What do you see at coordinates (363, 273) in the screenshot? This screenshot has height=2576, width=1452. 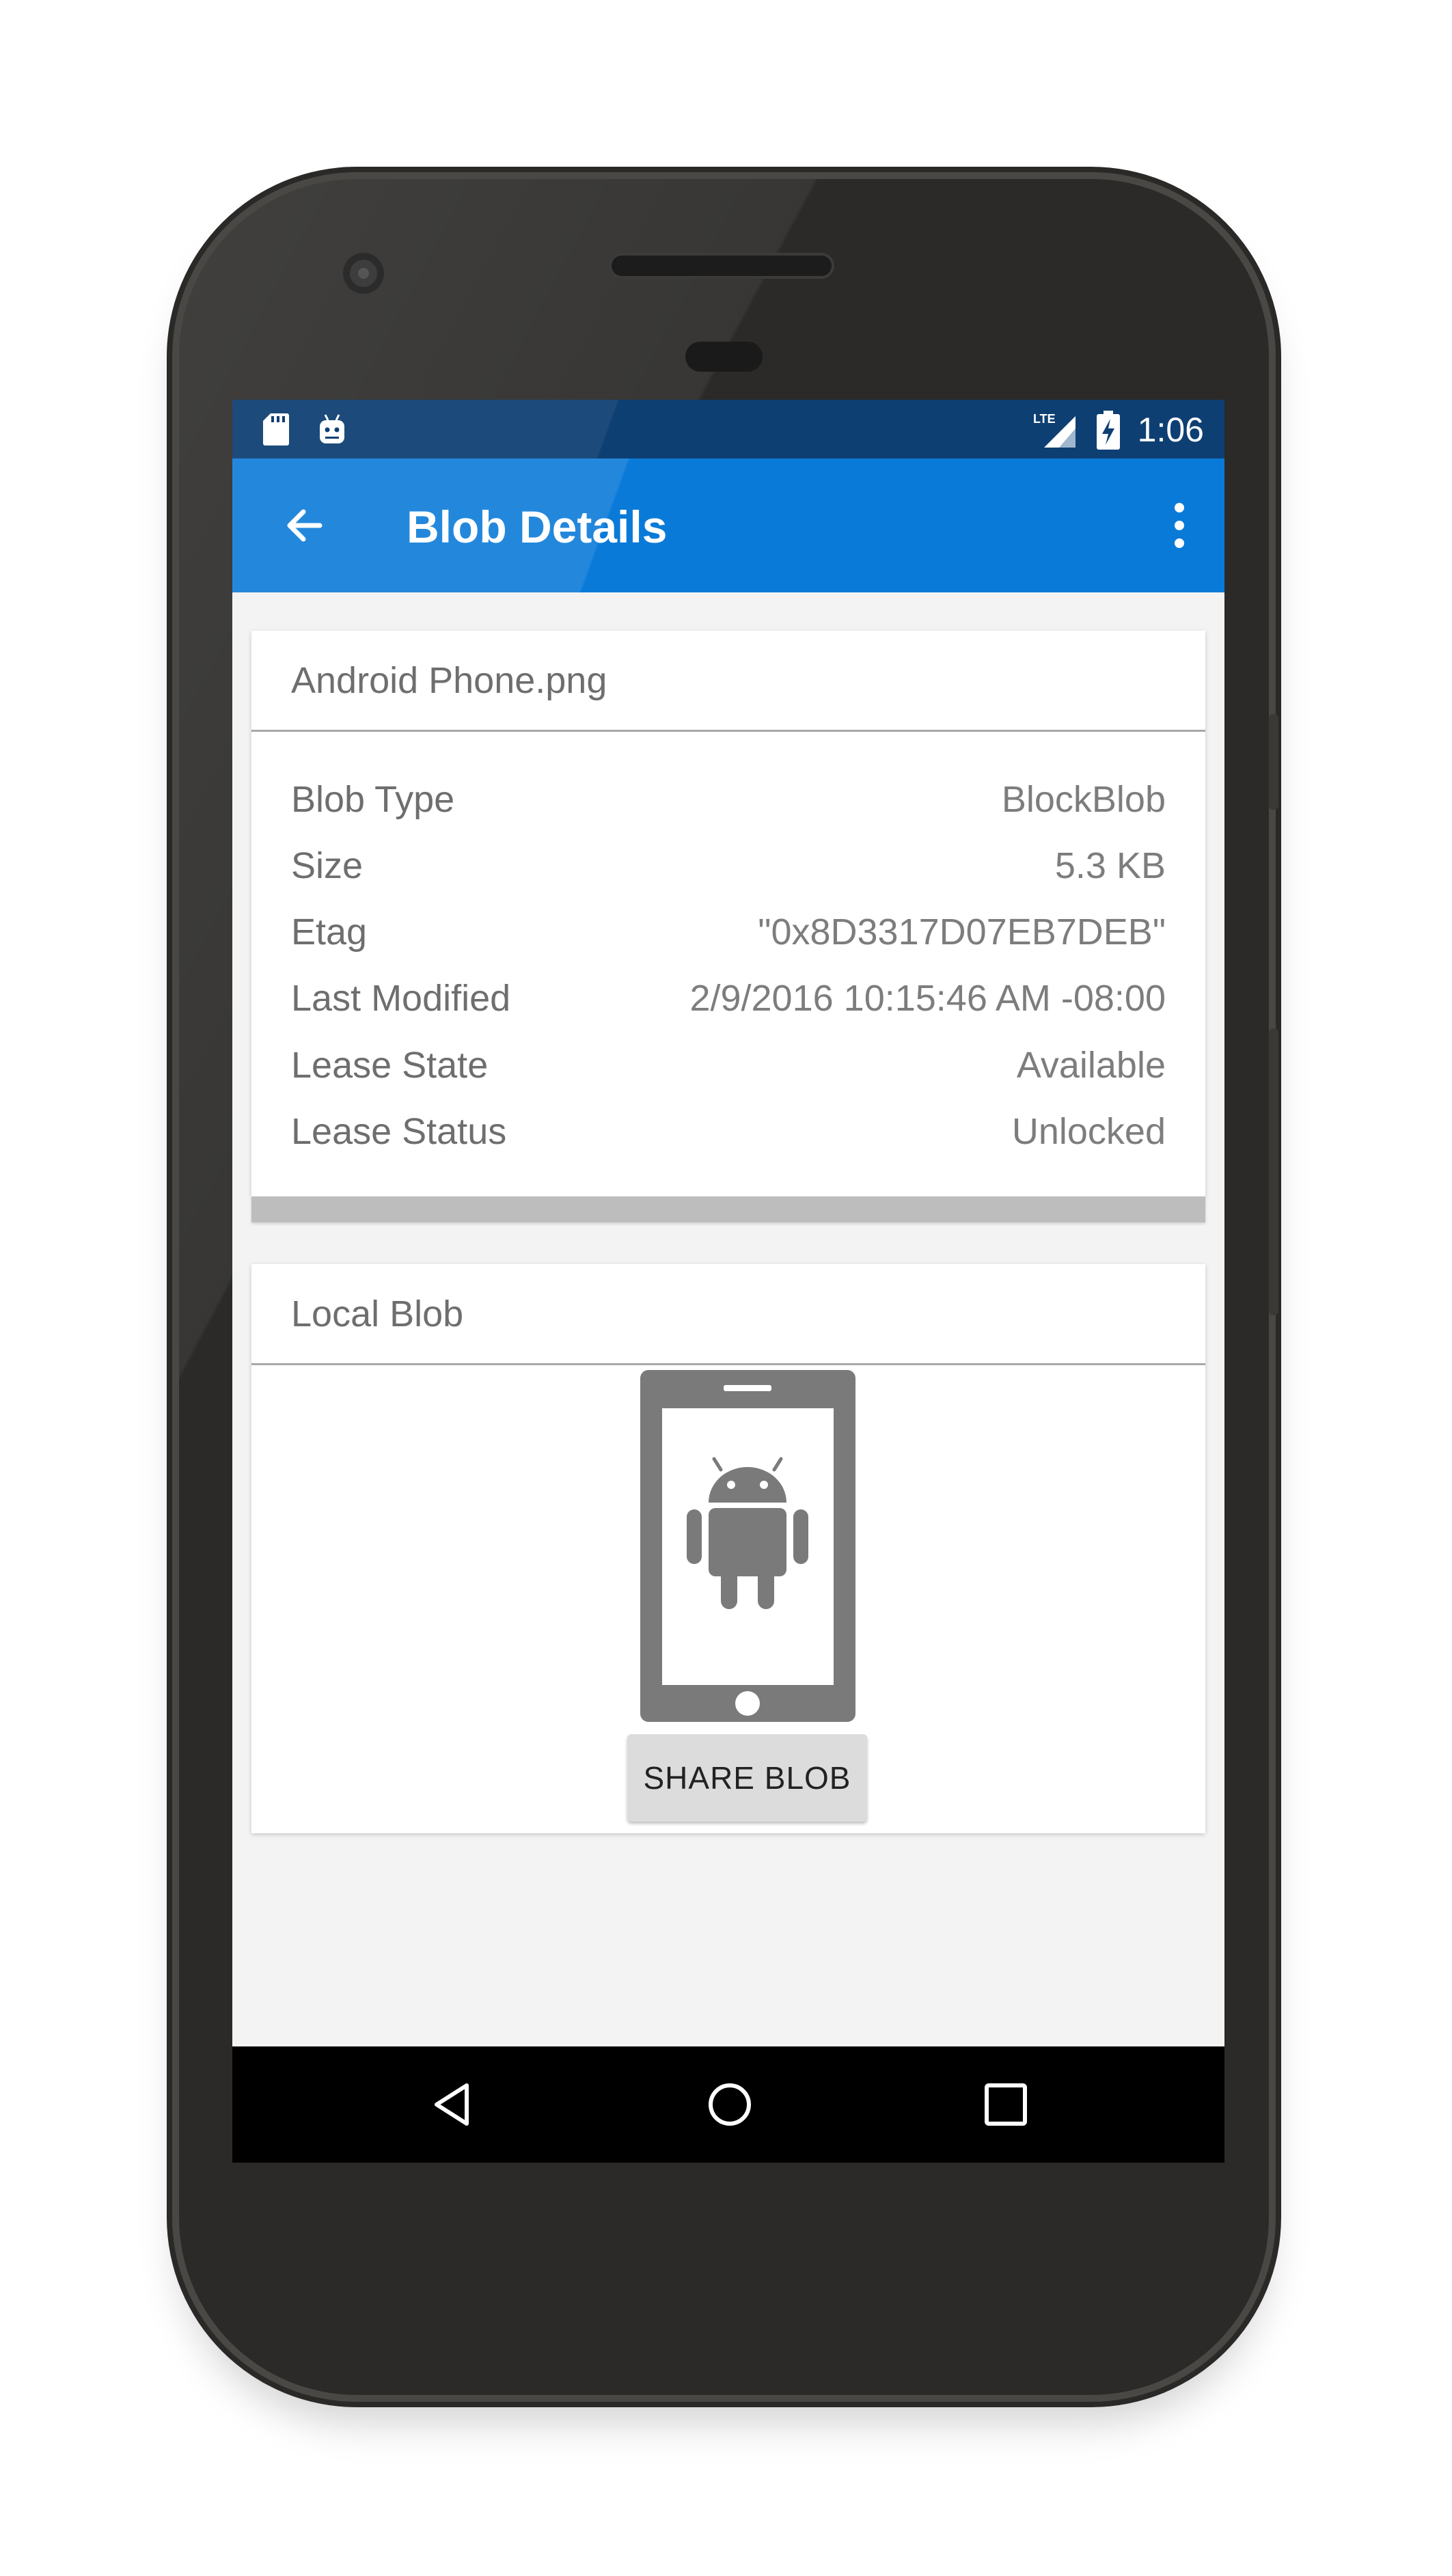 I see `front-camera` at bounding box center [363, 273].